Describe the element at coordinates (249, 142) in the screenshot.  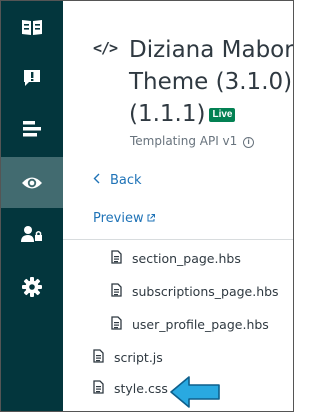
I see `info-icon: i` at that location.